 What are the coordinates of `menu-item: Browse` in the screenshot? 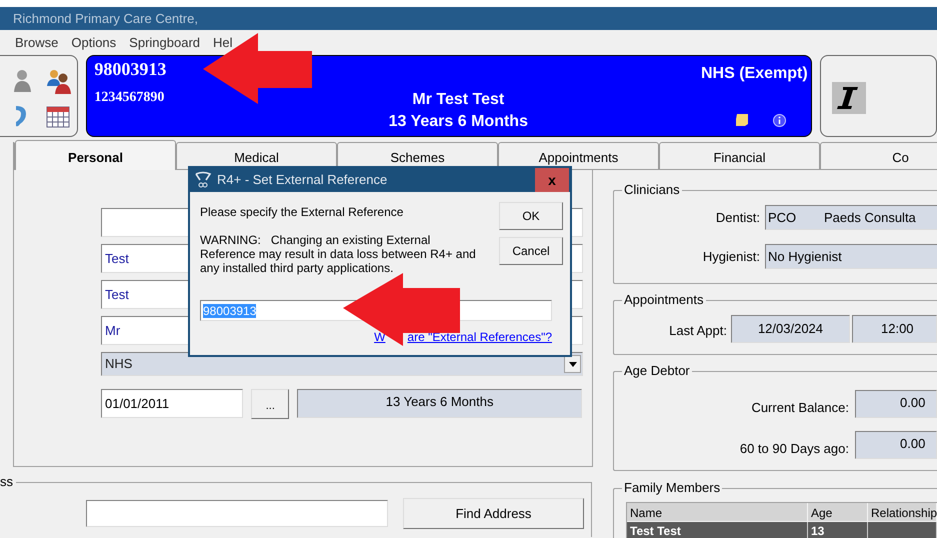 It's located at (36, 42).